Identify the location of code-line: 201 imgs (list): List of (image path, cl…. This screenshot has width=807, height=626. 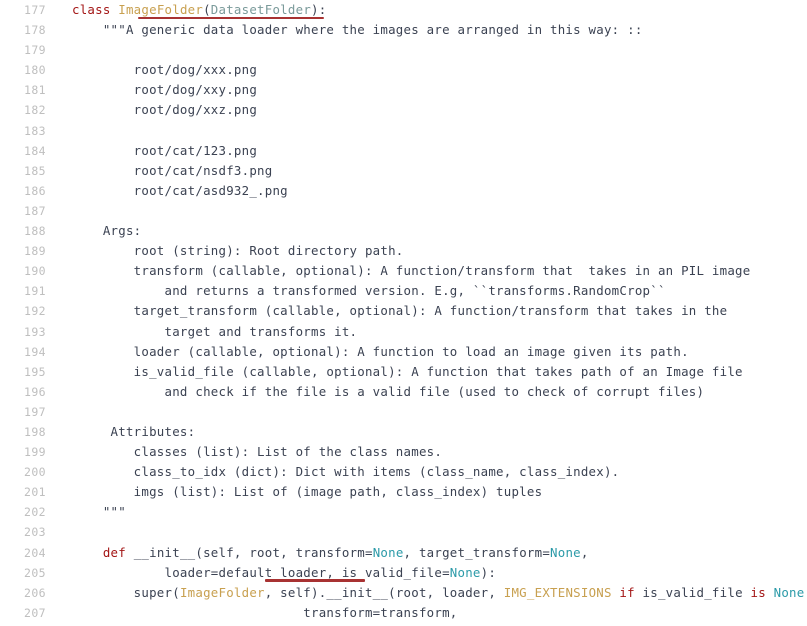
(403, 492).